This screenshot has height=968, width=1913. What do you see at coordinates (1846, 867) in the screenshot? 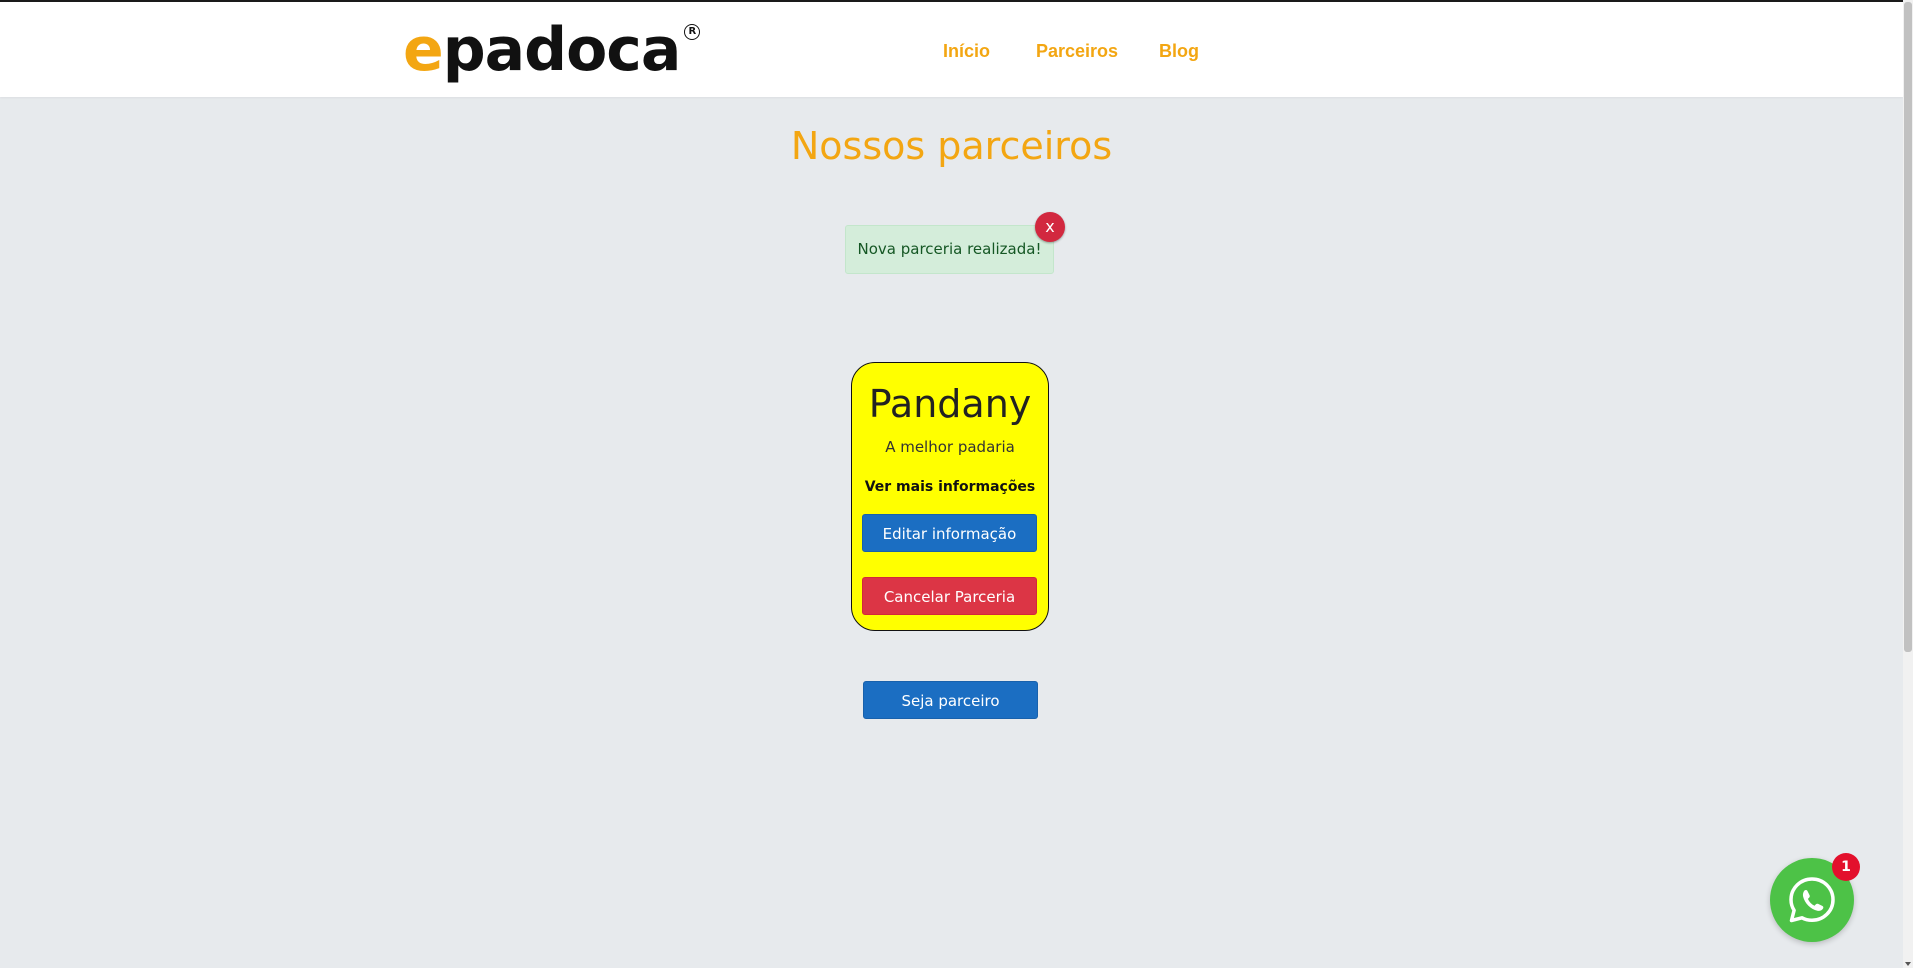
I see `notification-badge: 1` at bounding box center [1846, 867].